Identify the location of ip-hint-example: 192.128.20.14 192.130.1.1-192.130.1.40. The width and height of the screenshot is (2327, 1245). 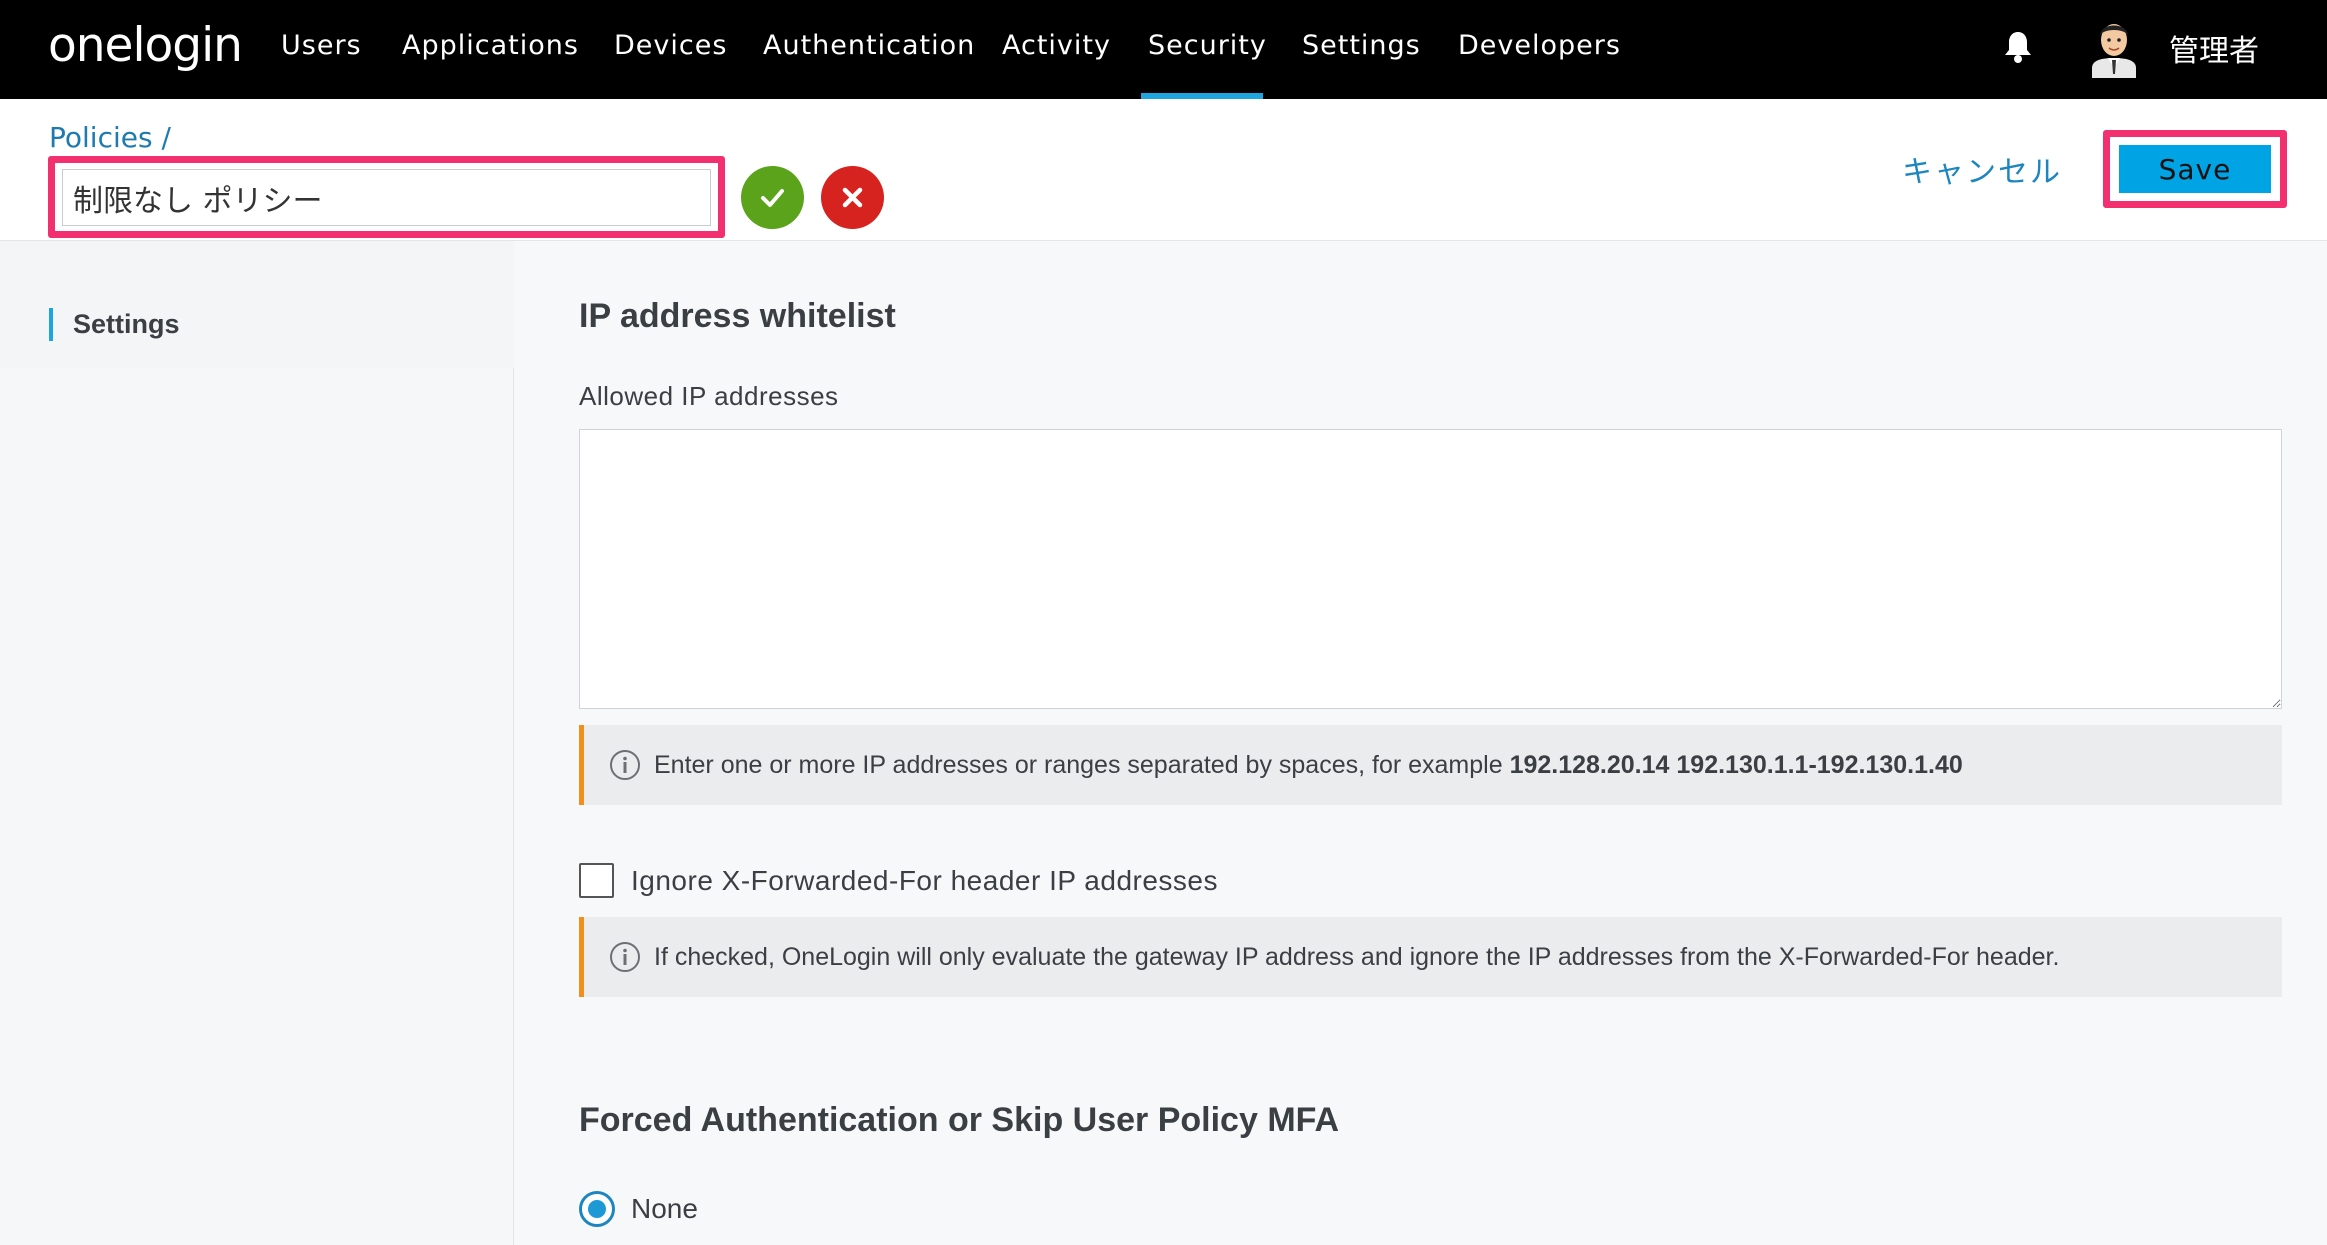
(1736, 765).